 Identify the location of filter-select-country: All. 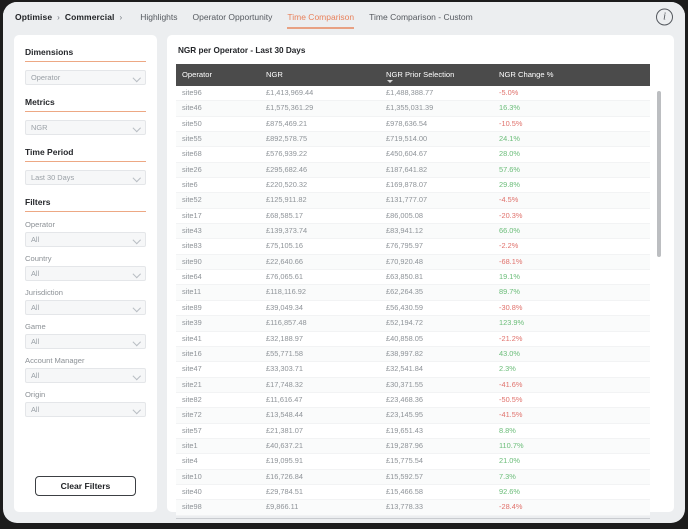
(85, 273).